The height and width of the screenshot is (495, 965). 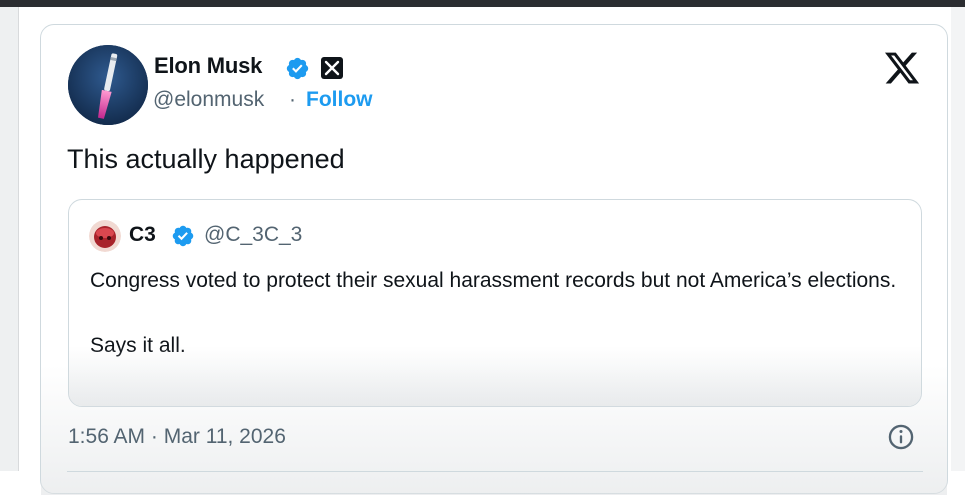 What do you see at coordinates (9, 239) in the screenshot?
I see `left-page-edge` at bounding box center [9, 239].